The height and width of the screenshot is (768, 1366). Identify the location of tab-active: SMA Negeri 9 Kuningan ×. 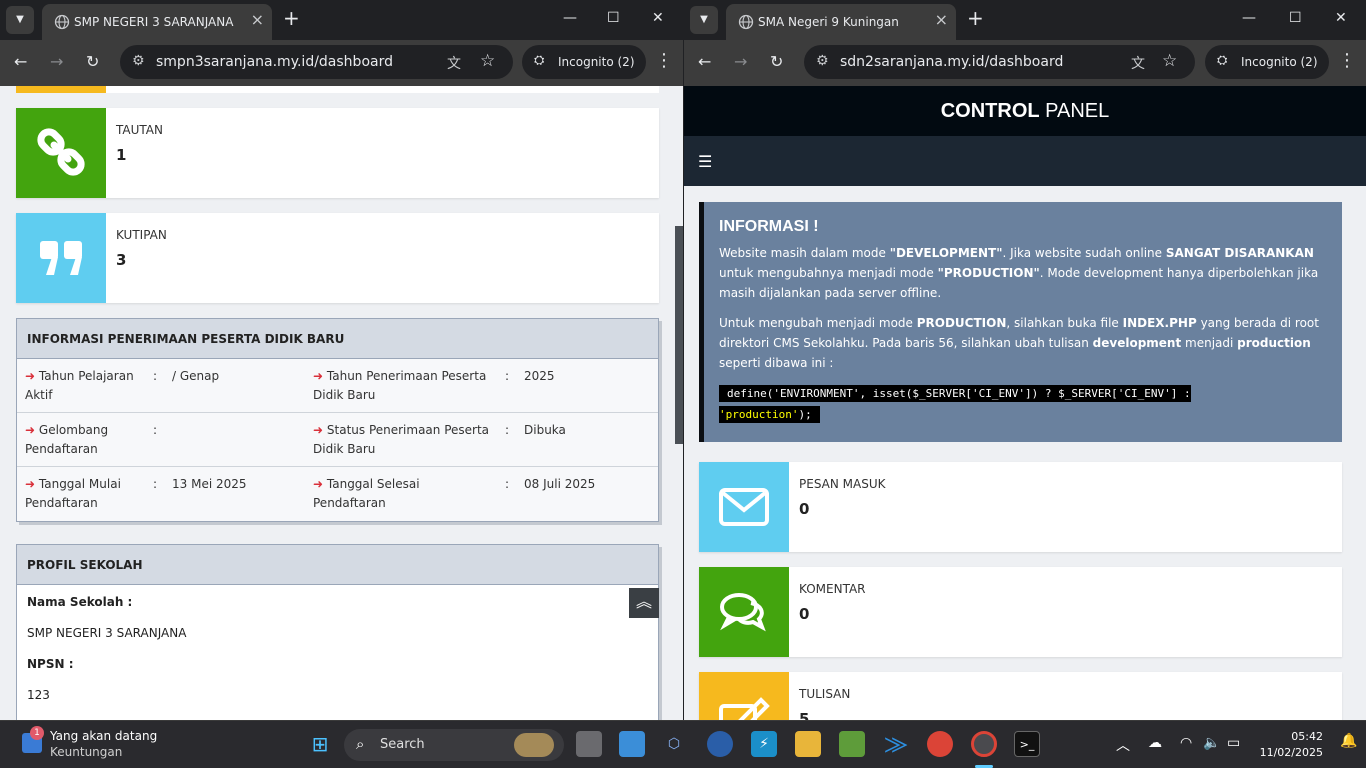
(841, 22).